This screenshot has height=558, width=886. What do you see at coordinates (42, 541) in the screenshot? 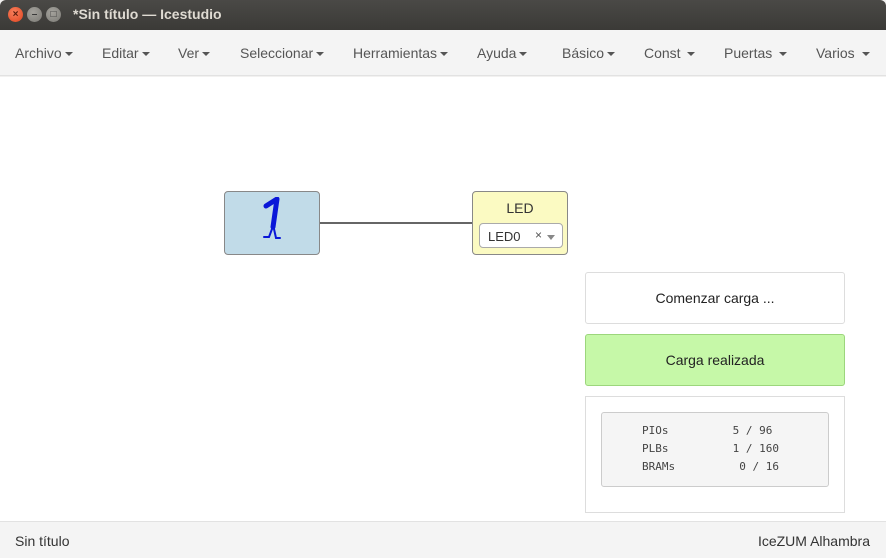
I see `status-filename: Sin título` at bounding box center [42, 541].